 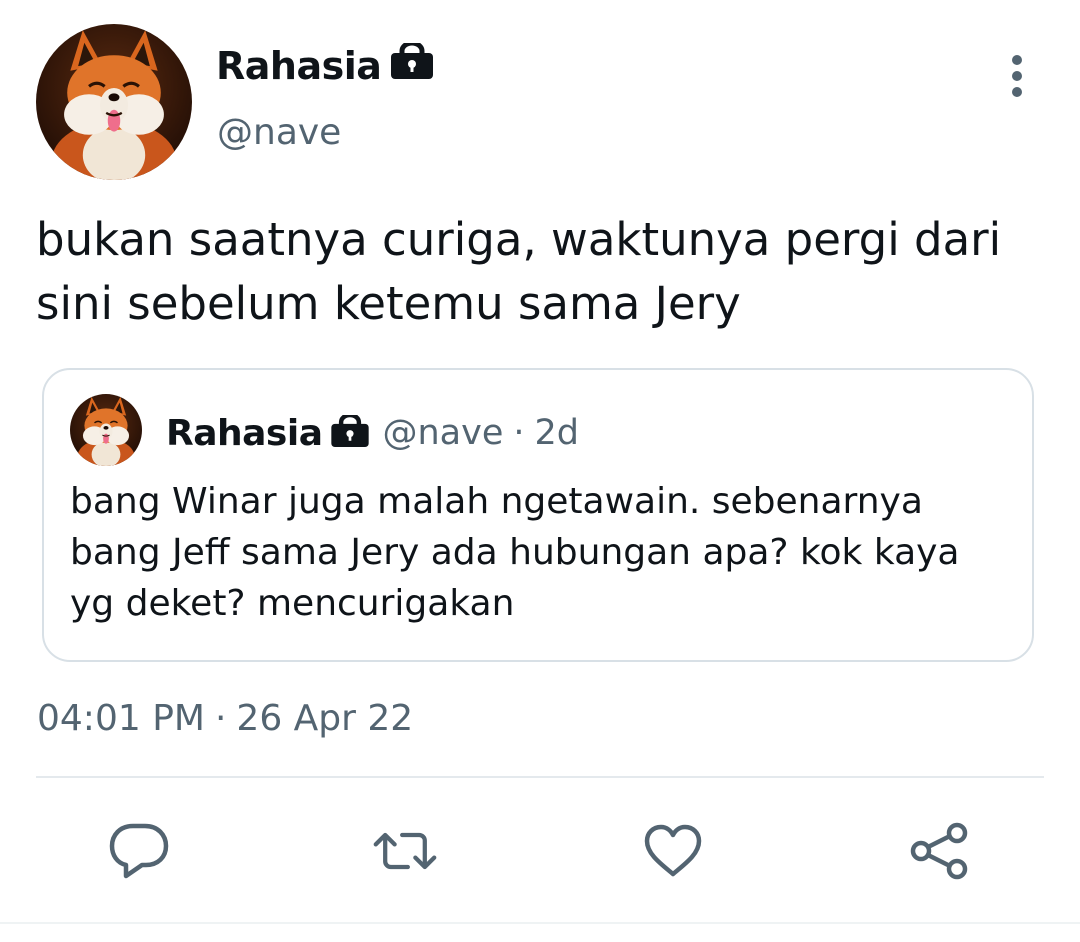 I want to click on tweet-time: 04:01 PM, so click(x=121, y=718).